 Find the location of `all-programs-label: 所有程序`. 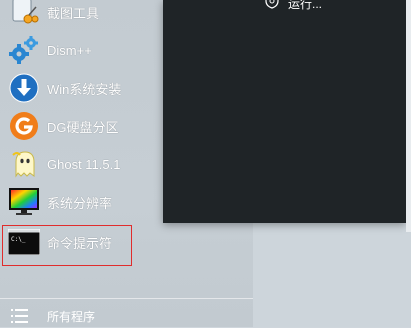

all-programs-label: 所有程序 is located at coordinates (71, 316).